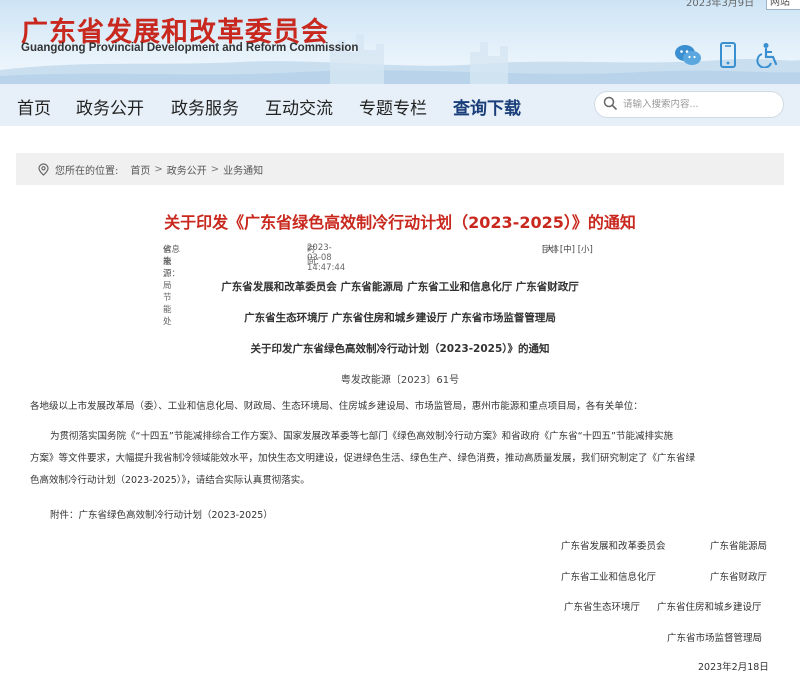 Image resolution: width=800 pixels, height=690 pixels. I want to click on meta-time-value: 2023-03-08 14:47:44, so click(326, 258).